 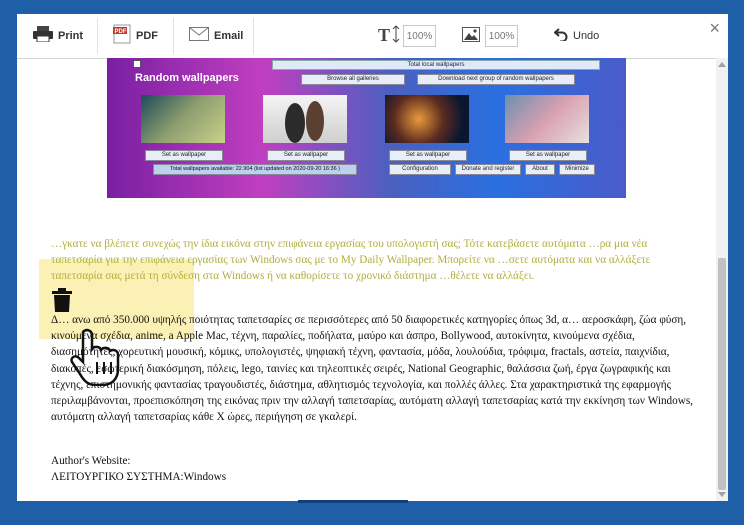 What do you see at coordinates (488, 169) in the screenshot?
I see `screenshot-donate: Donate and register` at bounding box center [488, 169].